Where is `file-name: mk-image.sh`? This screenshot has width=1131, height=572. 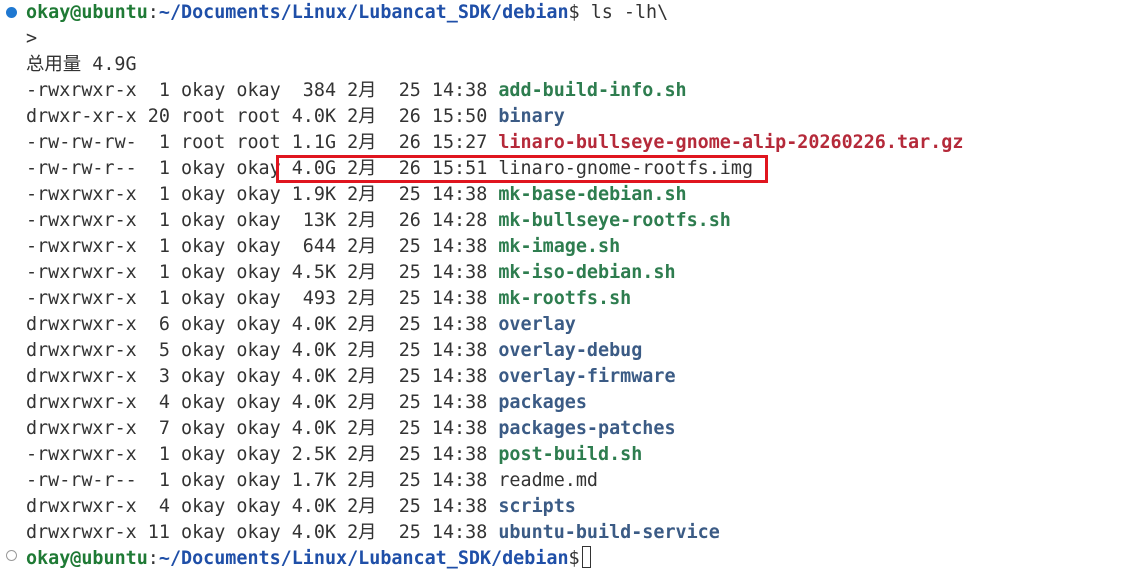 file-name: mk-image.sh is located at coordinates (559, 246).